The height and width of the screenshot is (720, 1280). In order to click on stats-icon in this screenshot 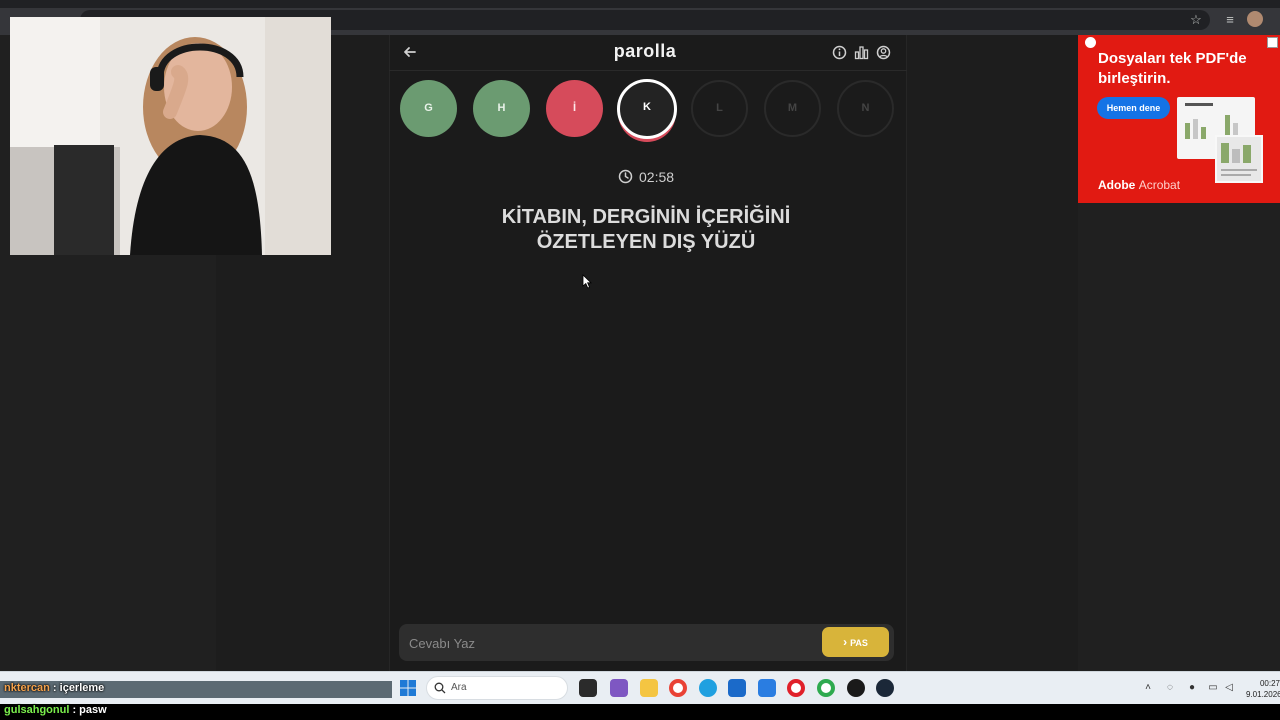, I will do `click(861, 52)`.